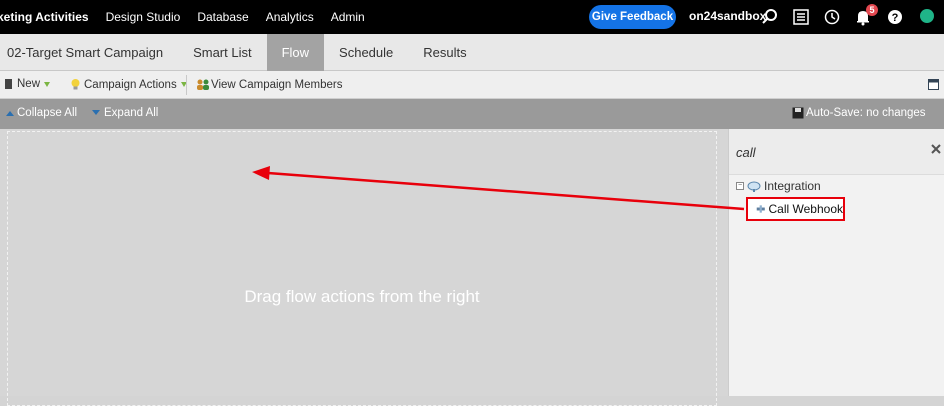 Image resolution: width=944 pixels, height=406 pixels. Describe the element at coordinates (792, 186) in the screenshot. I see `category-label: Integration` at that location.